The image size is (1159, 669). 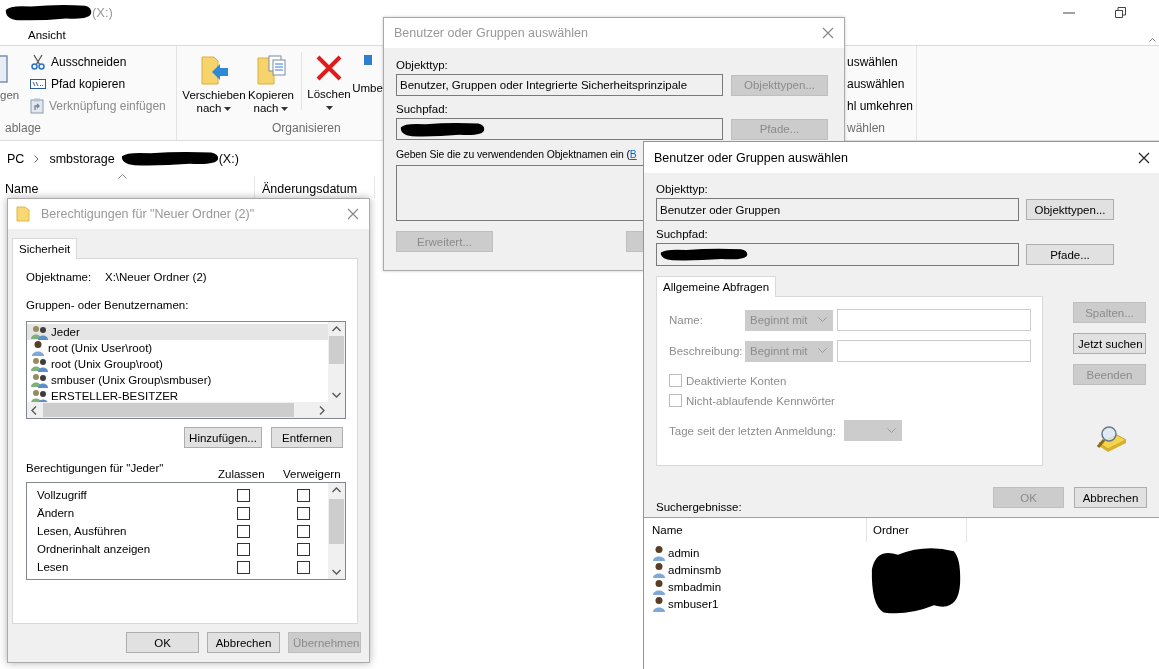 I want to click on ribbon-command: uswählen, so click(x=880, y=62).